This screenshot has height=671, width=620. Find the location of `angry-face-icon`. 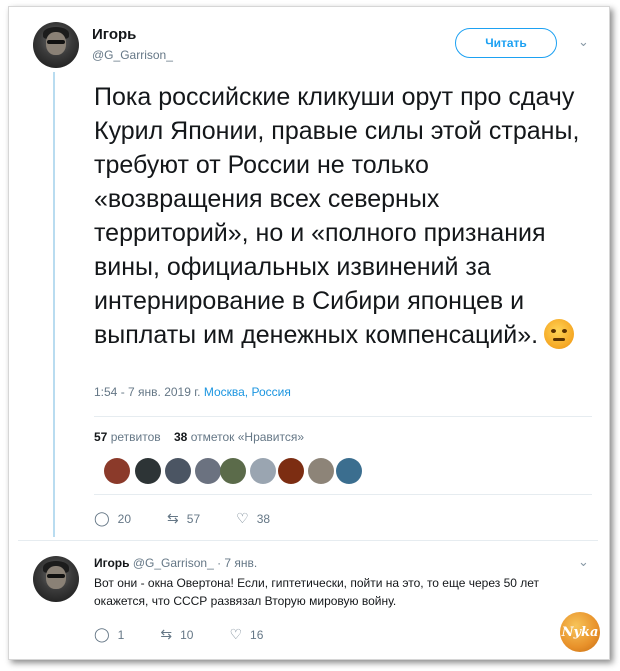

angry-face-icon is located at coordinates (559, 334).